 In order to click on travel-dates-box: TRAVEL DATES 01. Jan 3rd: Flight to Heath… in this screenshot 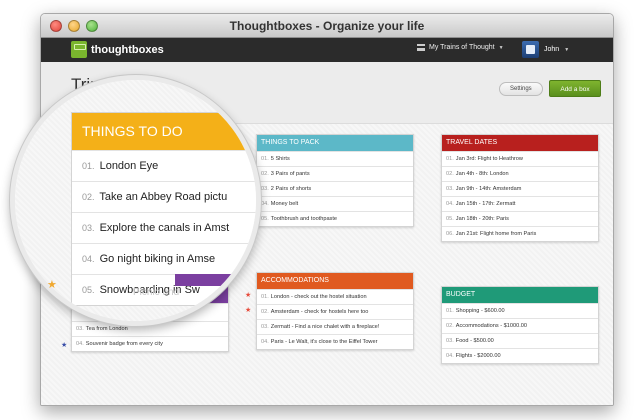, I will do `click(520, 188)`.